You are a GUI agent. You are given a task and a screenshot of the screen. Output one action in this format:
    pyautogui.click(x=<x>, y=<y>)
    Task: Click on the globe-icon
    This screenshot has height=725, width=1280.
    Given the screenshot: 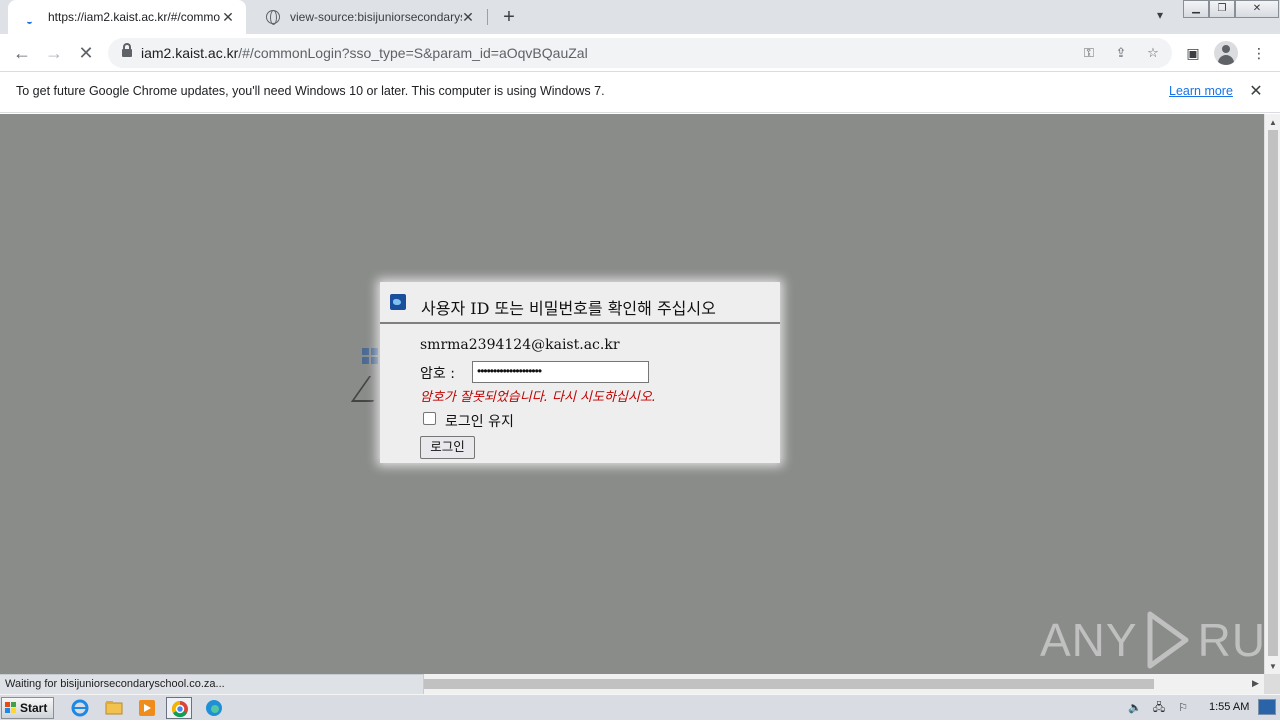 What is the action you would take?
    pyautogui.click(x=273, y=17)
    